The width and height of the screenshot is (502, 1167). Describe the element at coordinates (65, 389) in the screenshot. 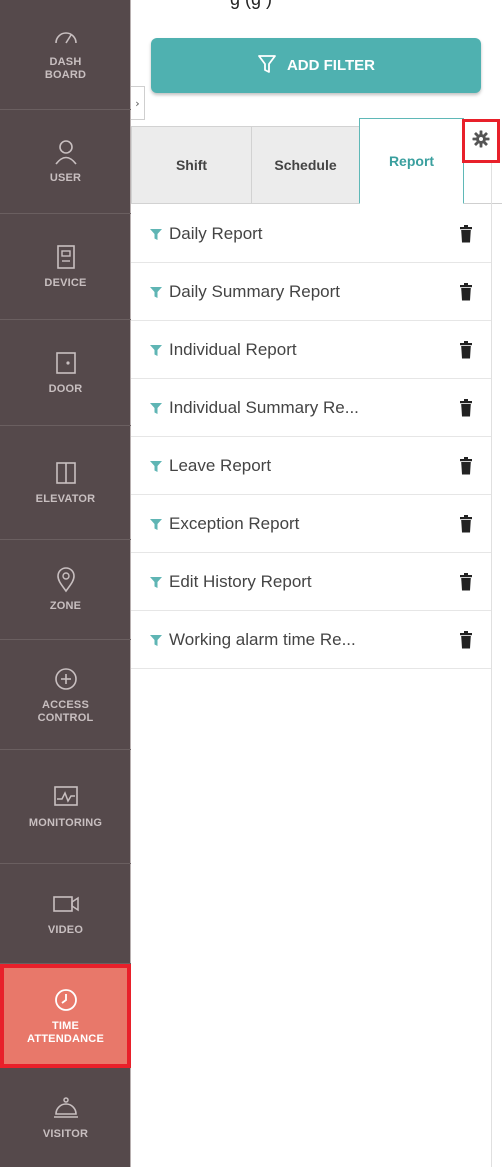

I see `sidebar-item-label: DOOR` at that location.